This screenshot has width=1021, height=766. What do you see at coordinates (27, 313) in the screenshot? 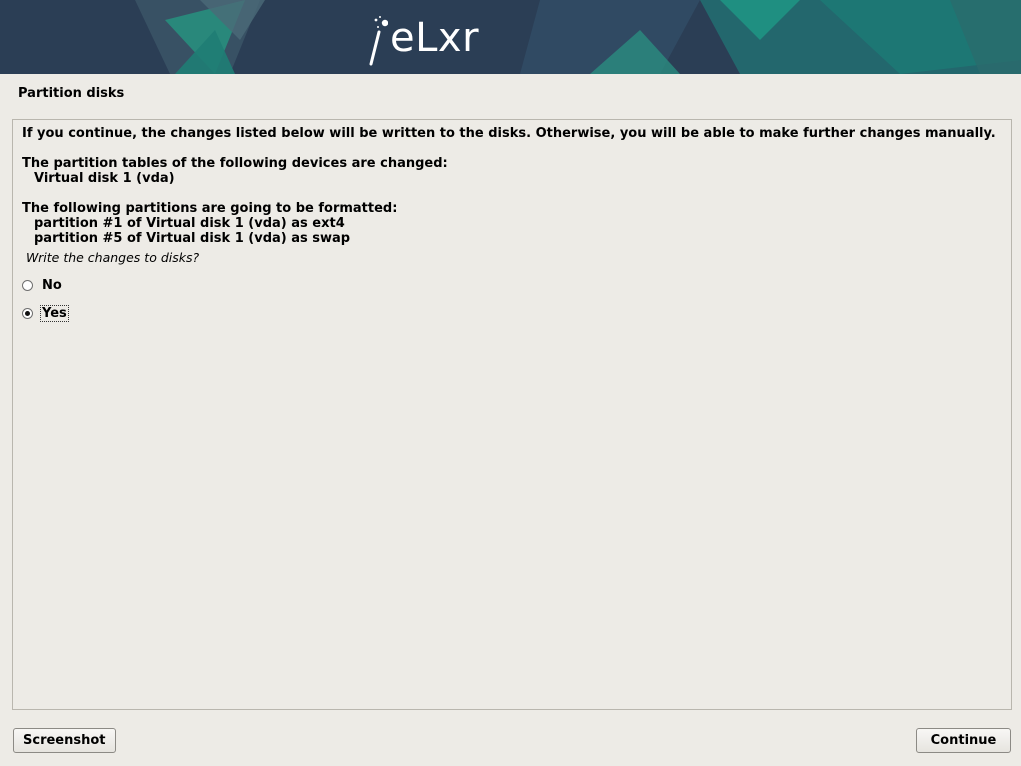
I see `radio-checked-icon` at bounding box center [27, 313].